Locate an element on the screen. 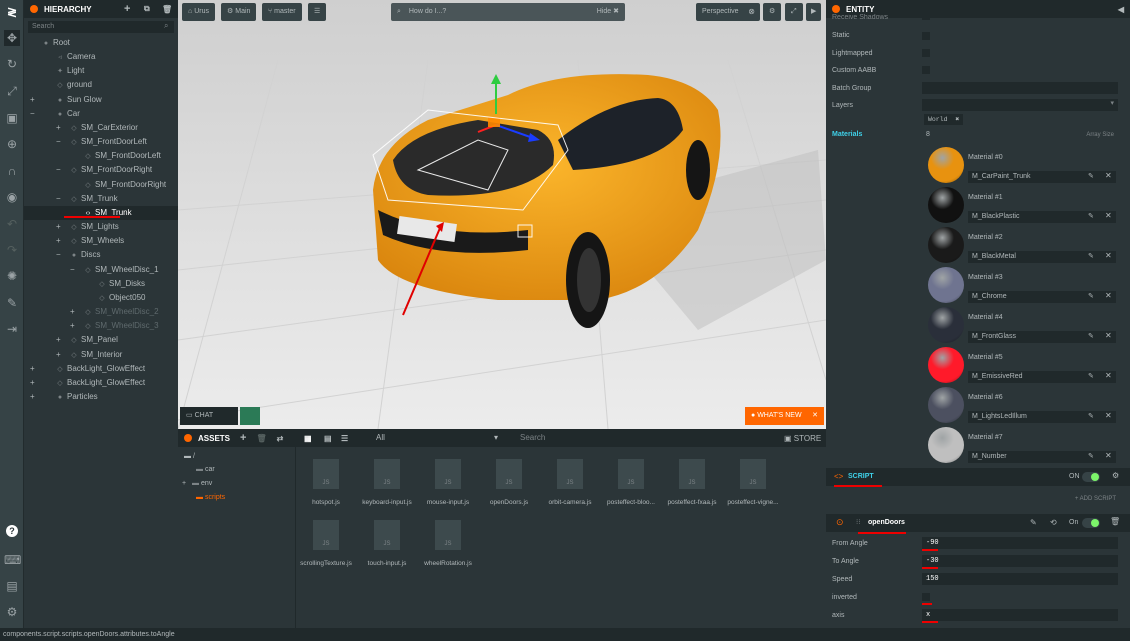 This screenshot has width=1130, height=641. asset-item: JS scrollingTexture.js is located at coordinates (326, 543).